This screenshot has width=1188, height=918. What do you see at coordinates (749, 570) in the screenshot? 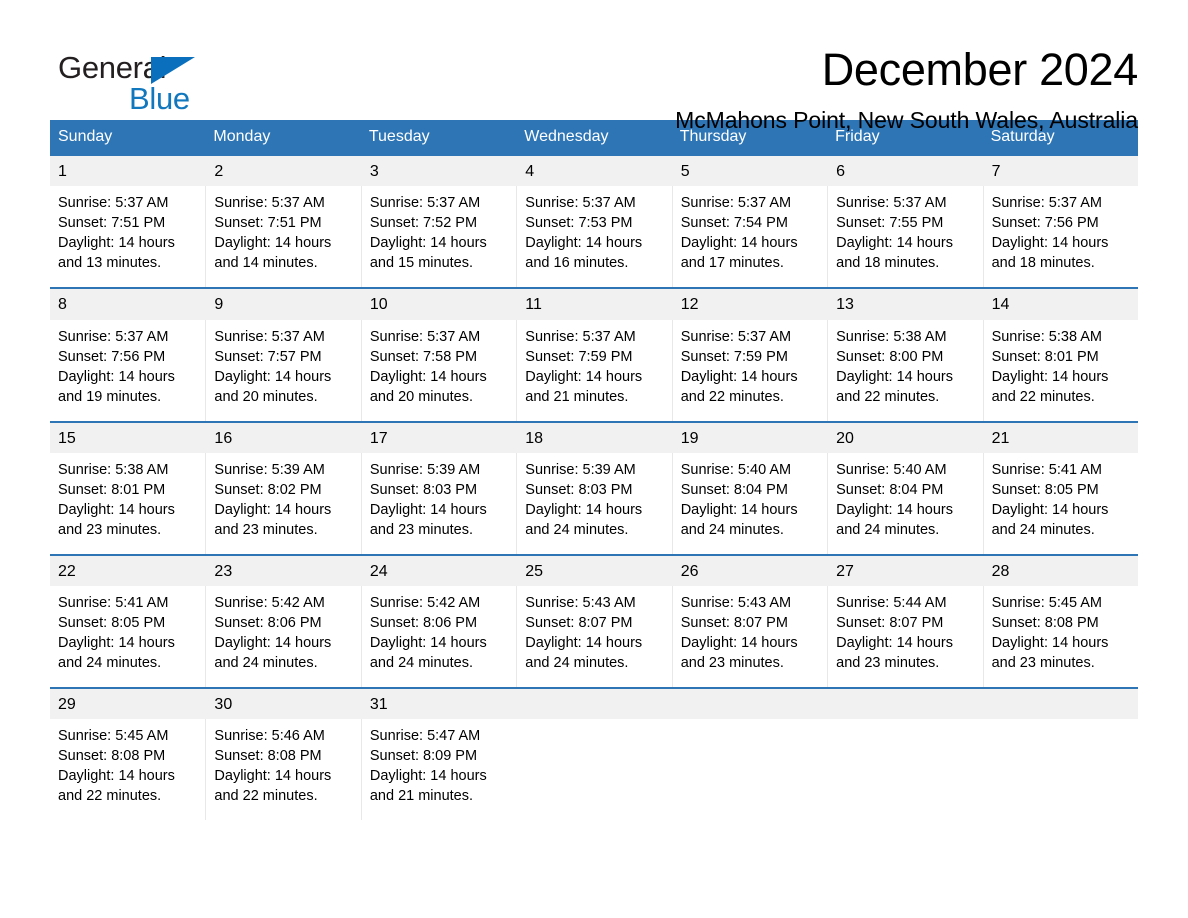
I see `day-number: 26` at bounding box center [749, 570].